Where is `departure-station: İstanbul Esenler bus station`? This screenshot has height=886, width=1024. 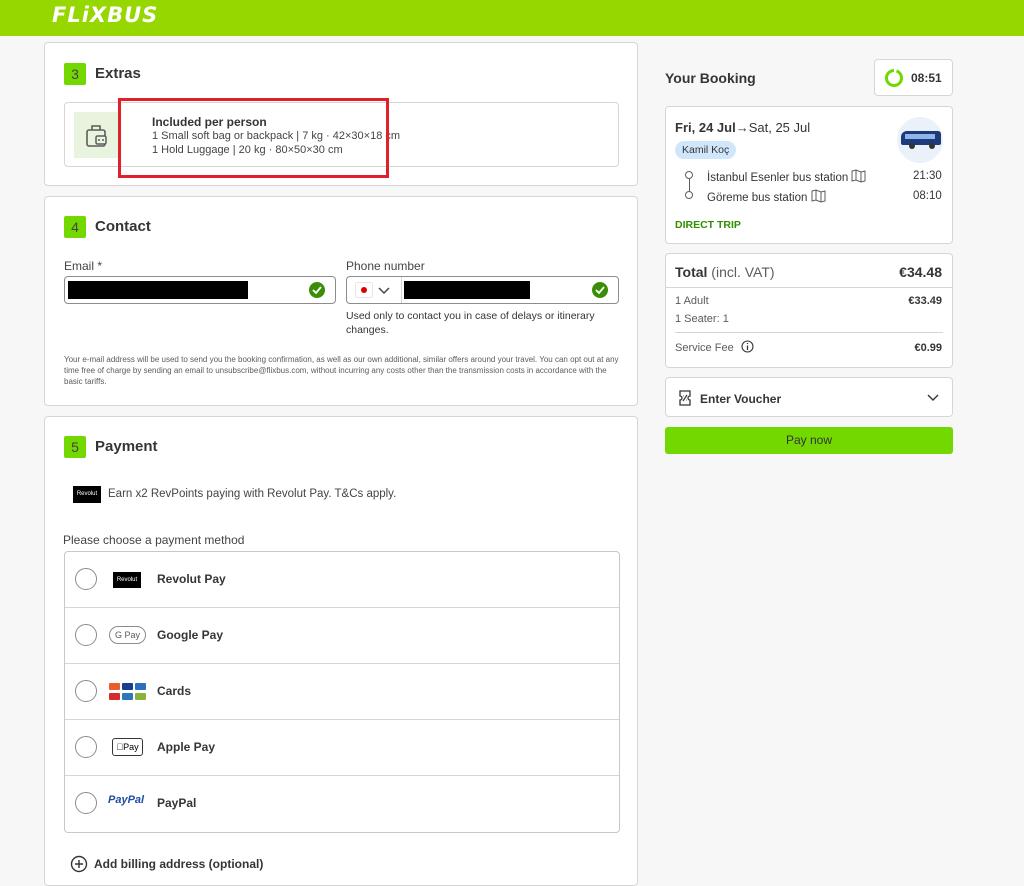
departure-station: İstanbul Esenler bus station is located at coordinates (786, 176).